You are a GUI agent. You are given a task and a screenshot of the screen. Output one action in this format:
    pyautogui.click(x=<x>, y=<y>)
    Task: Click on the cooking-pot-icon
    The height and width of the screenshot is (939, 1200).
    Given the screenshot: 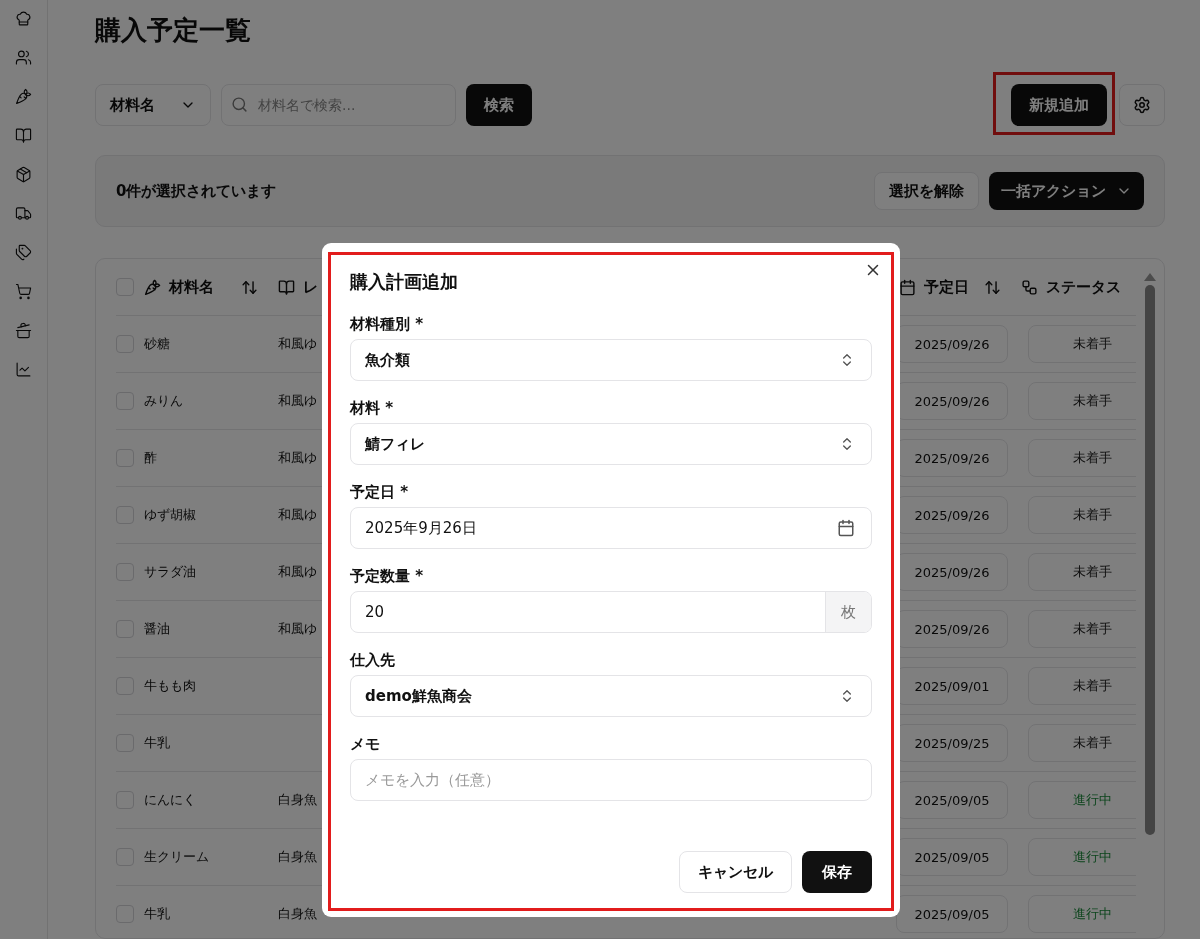 What is the action you would take?
    pyautogui.click(x=23, y=330)
    